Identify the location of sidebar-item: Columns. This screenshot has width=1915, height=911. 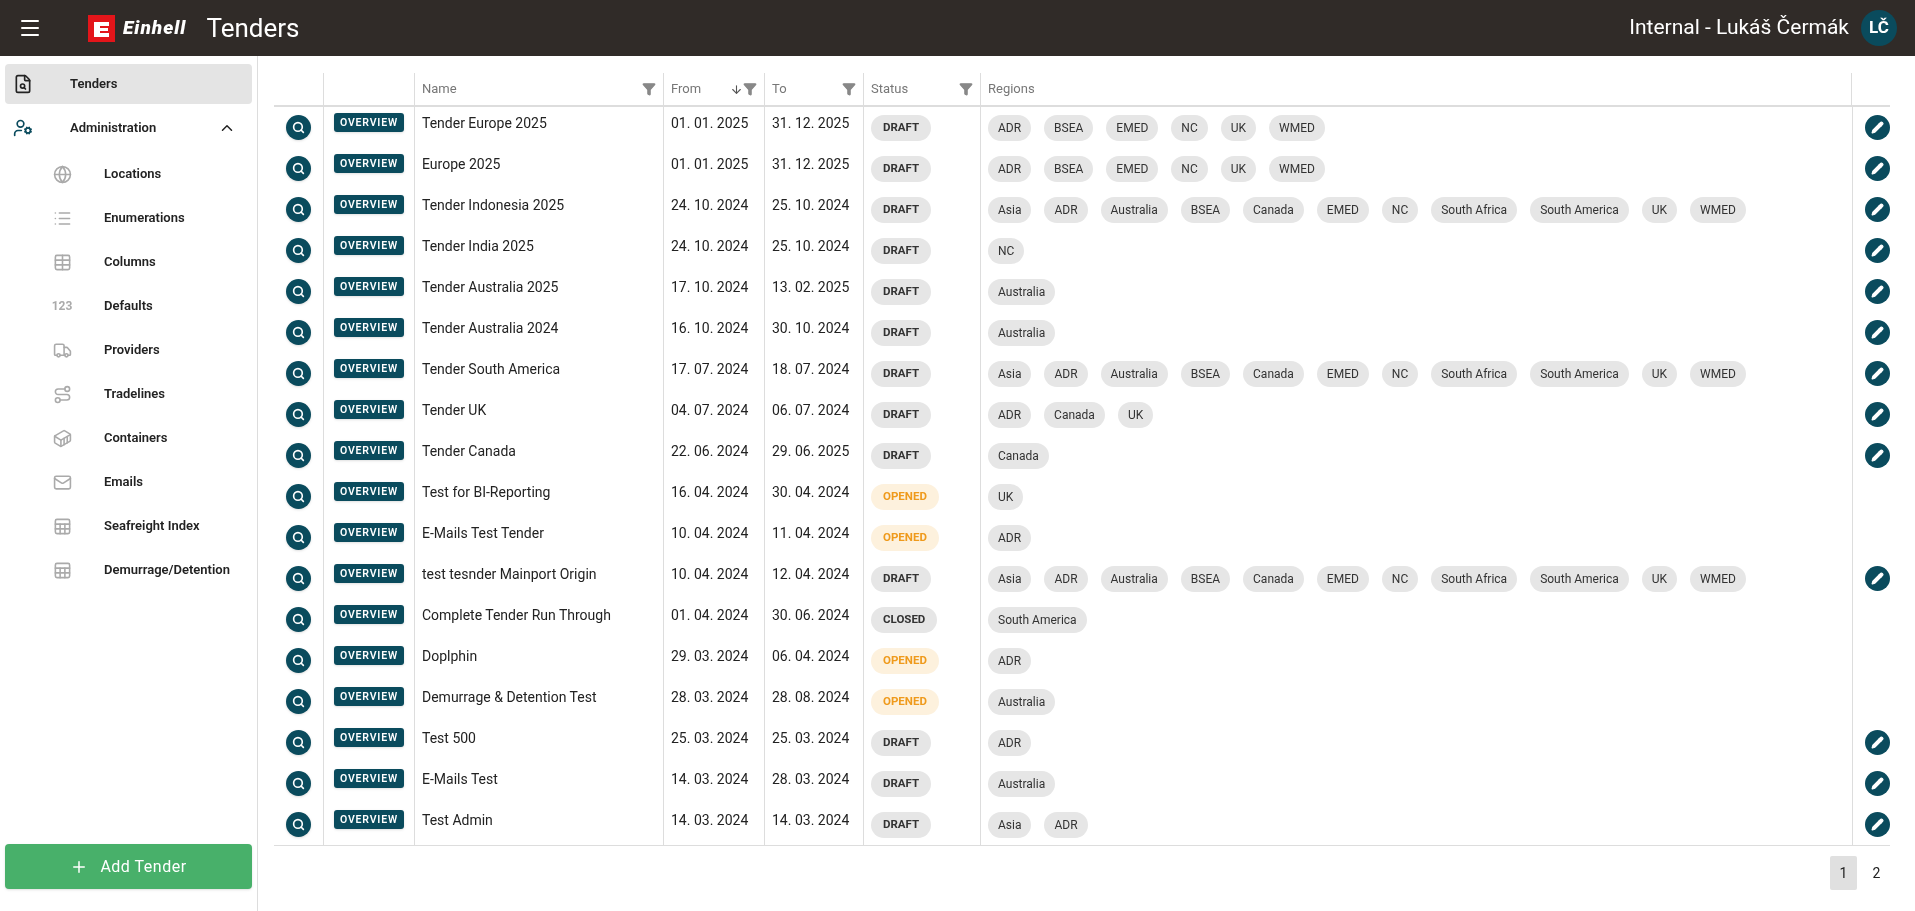
(128, 262).